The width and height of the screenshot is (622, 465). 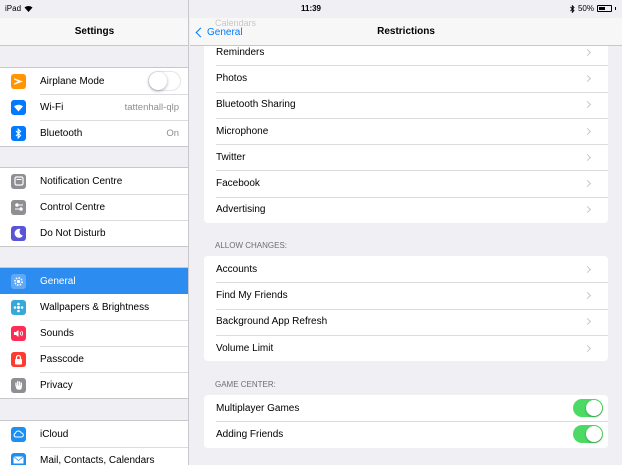 What do you see at coordinates (231, 157) in the screenshot?
I see `list-item-label: Twitter` at bounding box center [231, 157].